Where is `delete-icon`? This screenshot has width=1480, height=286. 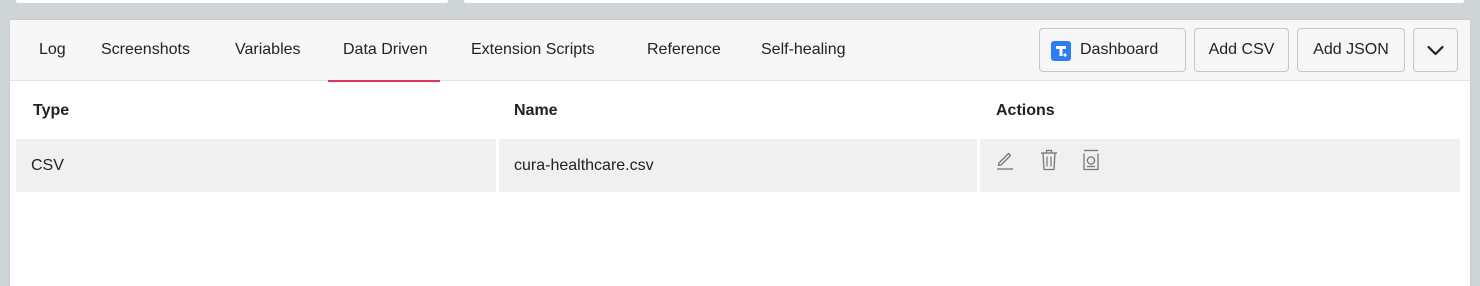
delete-icon is located at coordinates (1049, 160).